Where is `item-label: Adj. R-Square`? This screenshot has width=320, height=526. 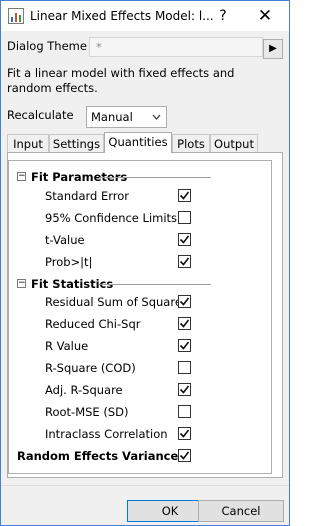 item-label: Adj. R-Square is located at coordinates (84, 390).